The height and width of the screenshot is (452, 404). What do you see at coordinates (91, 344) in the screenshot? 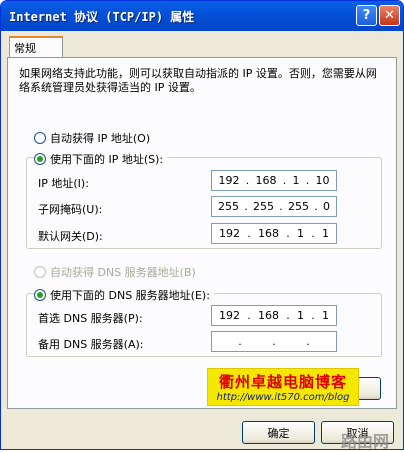
I see `alternate-dns-label: 备用 DNS 服务器(A):` at bounding box center [91, 344].